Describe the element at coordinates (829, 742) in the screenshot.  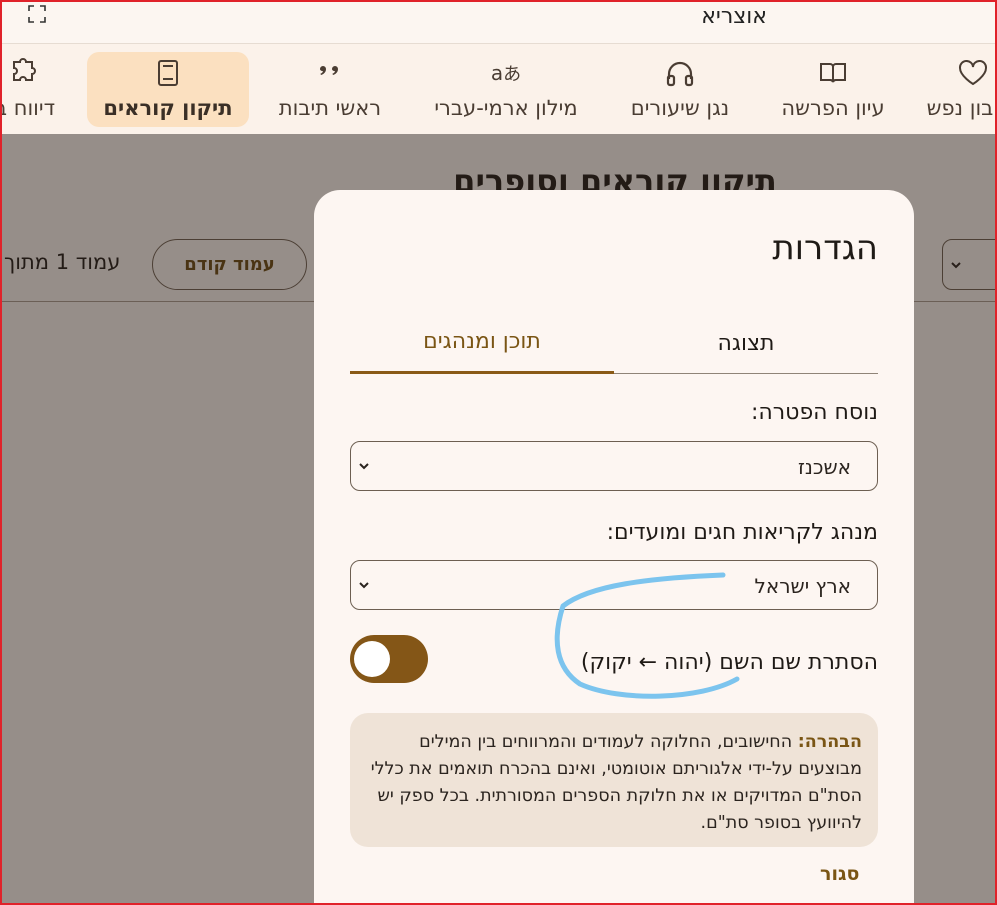
I see `disclaimer-lead: הבהרה:` at that location.